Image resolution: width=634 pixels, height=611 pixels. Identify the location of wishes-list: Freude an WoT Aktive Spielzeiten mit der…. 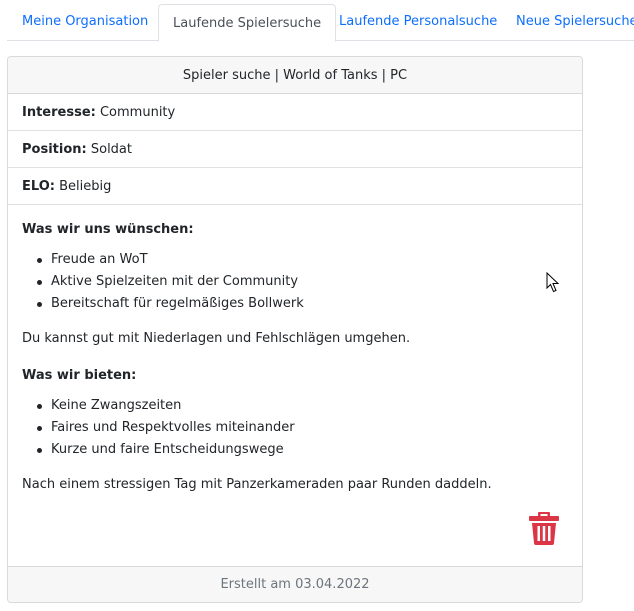
(170, 282).